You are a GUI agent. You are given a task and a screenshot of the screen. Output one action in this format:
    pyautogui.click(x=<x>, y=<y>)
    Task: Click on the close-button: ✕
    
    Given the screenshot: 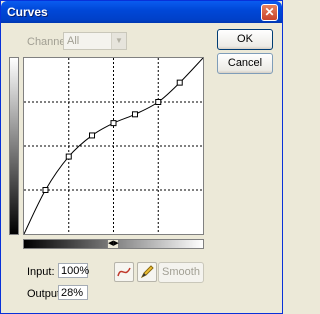 What is the action you would take?
    pyautogui.click(x=269, y=12)
    